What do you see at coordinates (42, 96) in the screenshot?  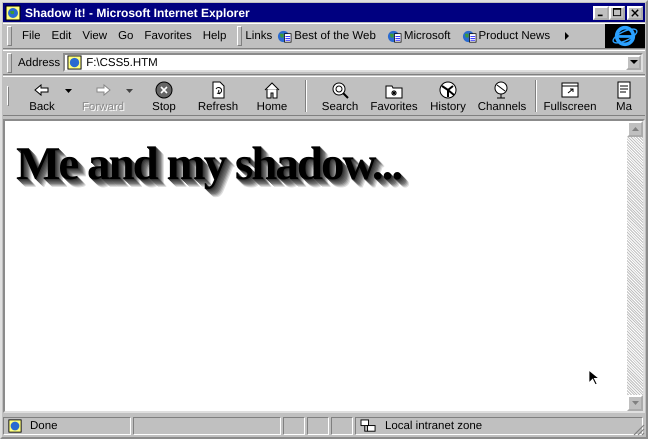 I see `toolbar-button: Back` at bounding box center [42, 96].